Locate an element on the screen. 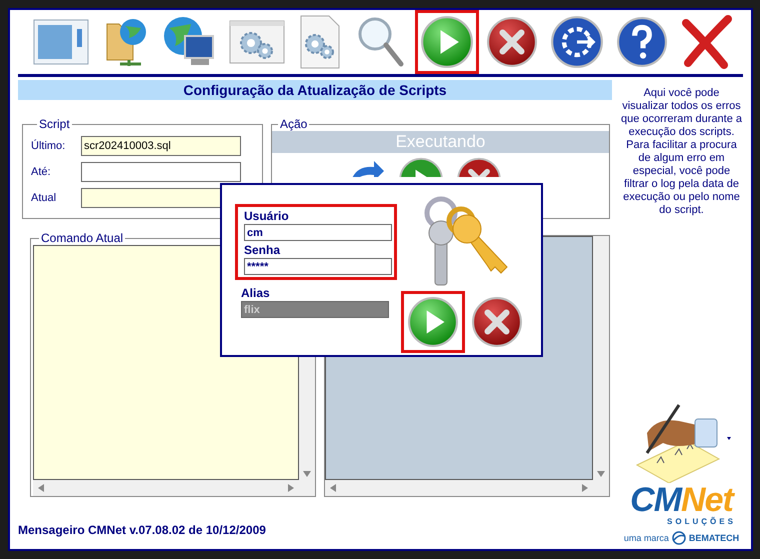 The image size is (760, 559). window-icon is located at coordinates (61, 42).